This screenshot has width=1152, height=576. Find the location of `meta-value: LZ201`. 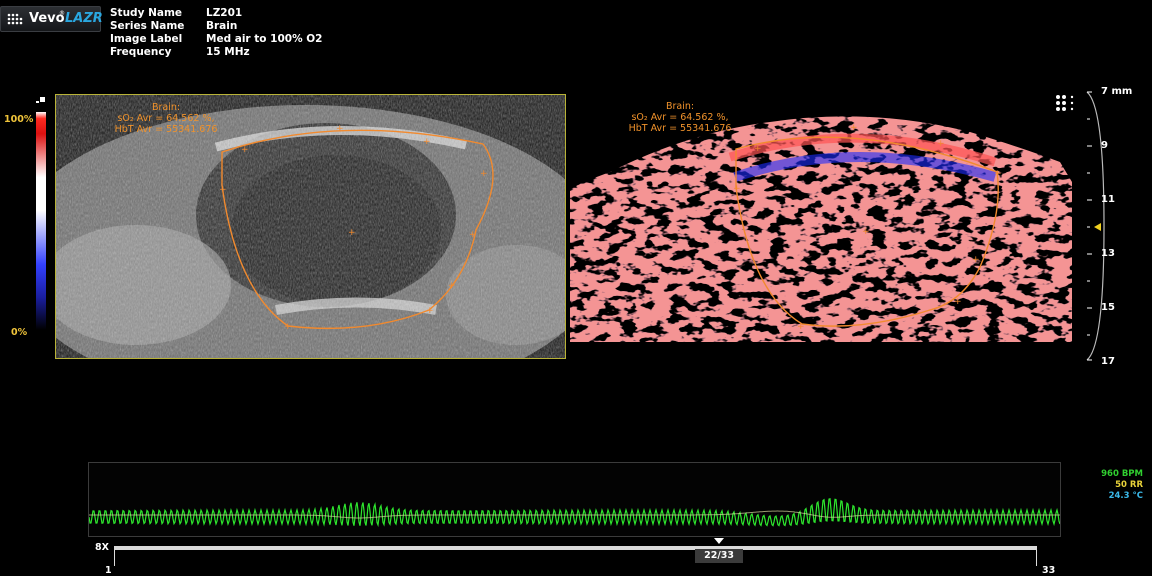

meta-value: LZ201 is located at coordinates (224, 13).